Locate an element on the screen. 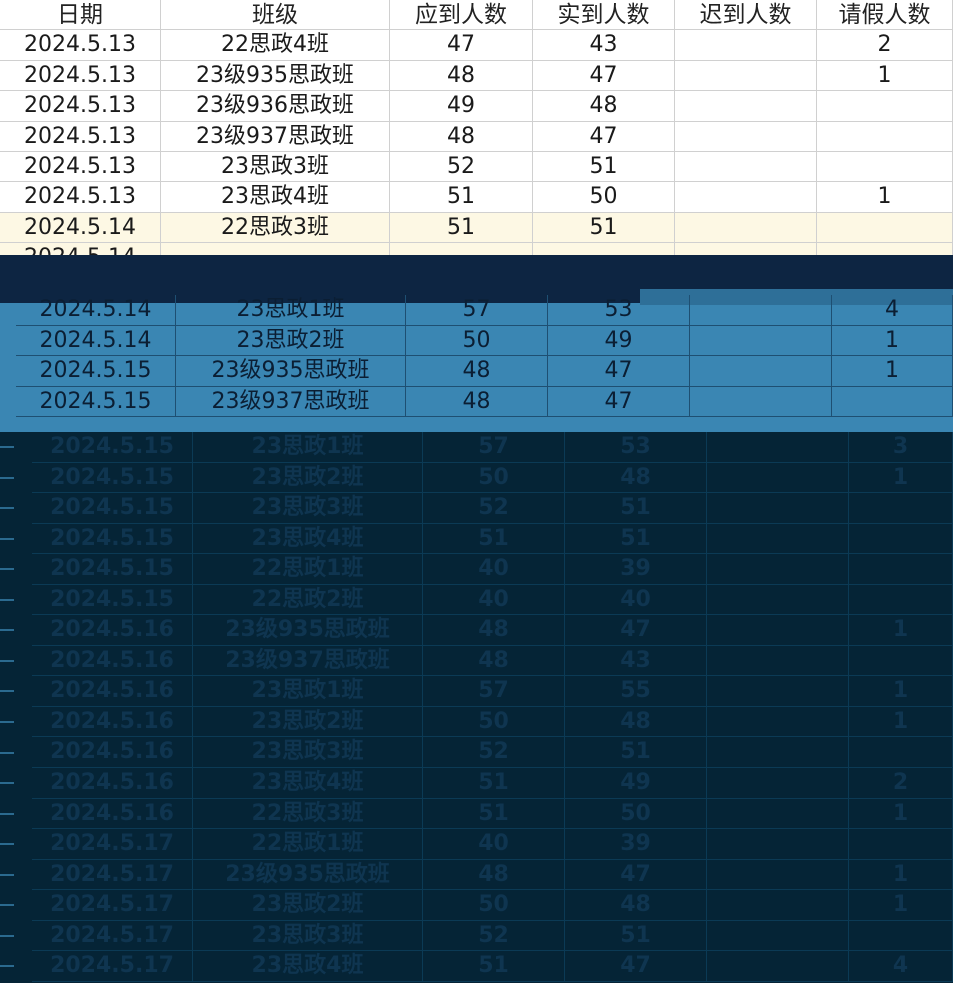 The height and width of the screenshot is (983, 953). cell-expected: 49 is located at coordinates (461, 106).